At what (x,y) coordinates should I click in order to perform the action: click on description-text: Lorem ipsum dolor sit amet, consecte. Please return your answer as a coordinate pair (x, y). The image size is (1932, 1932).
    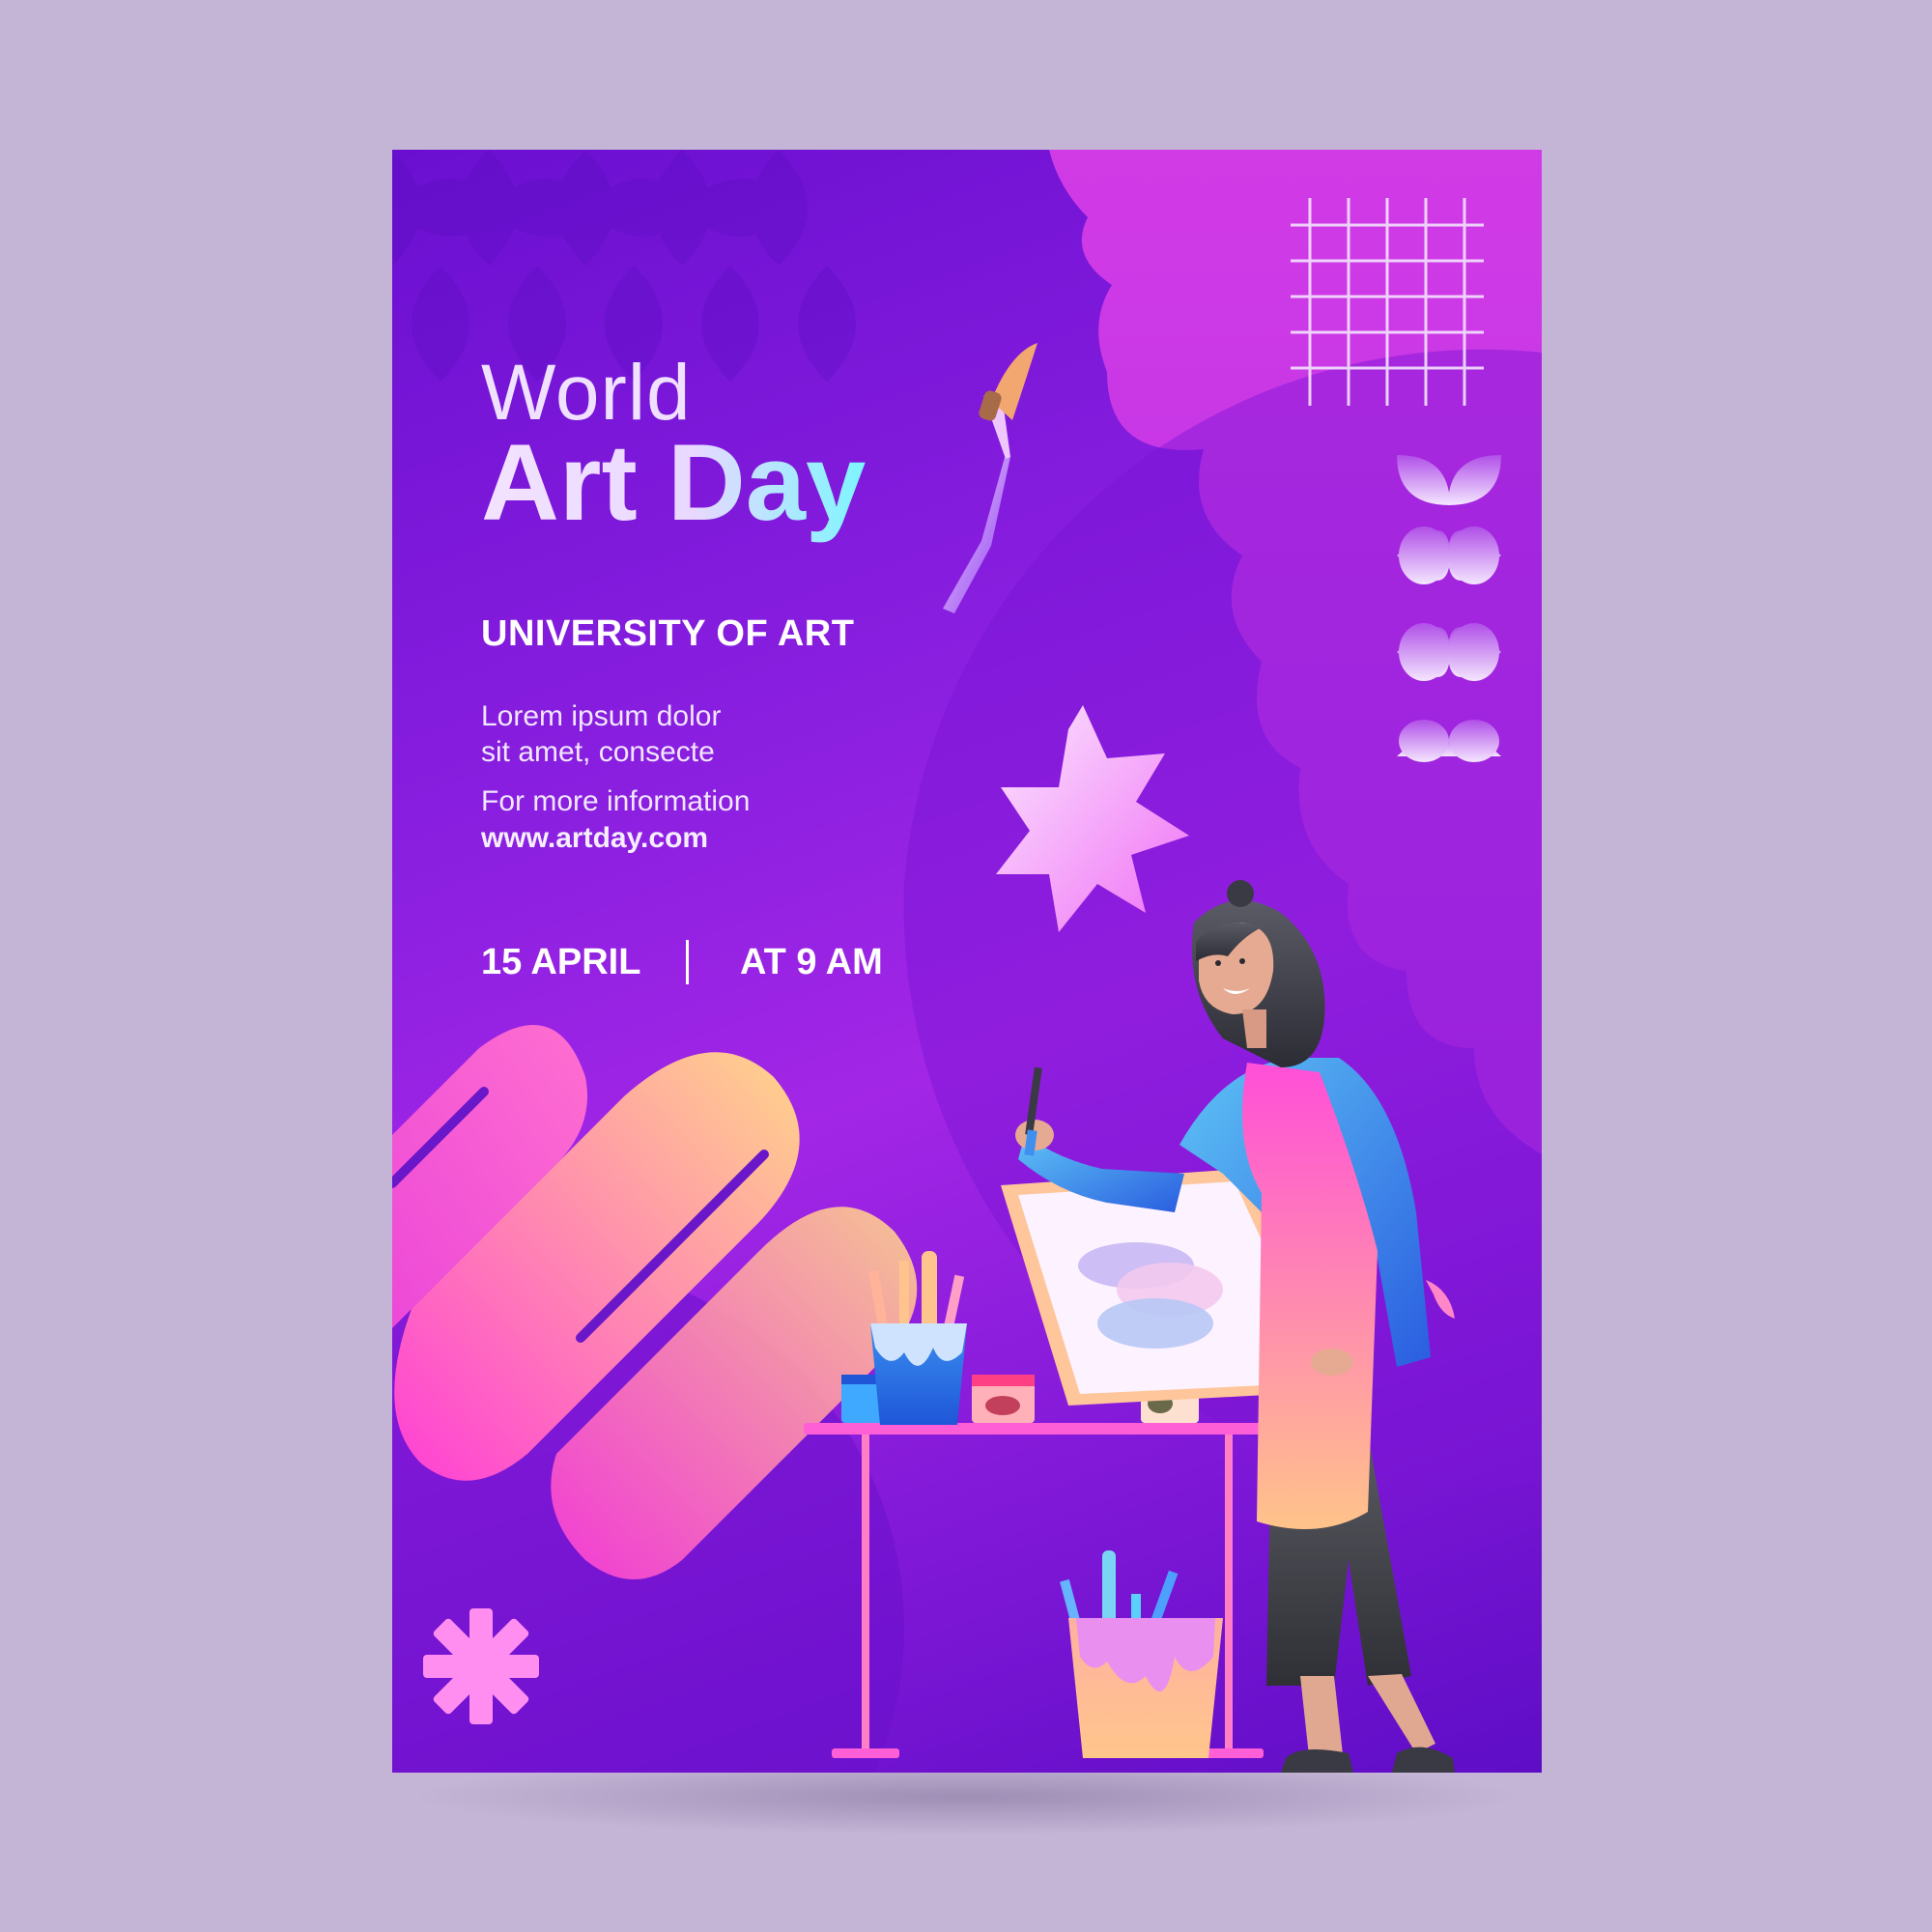
    Looking at the image, I should click on (601, 734).